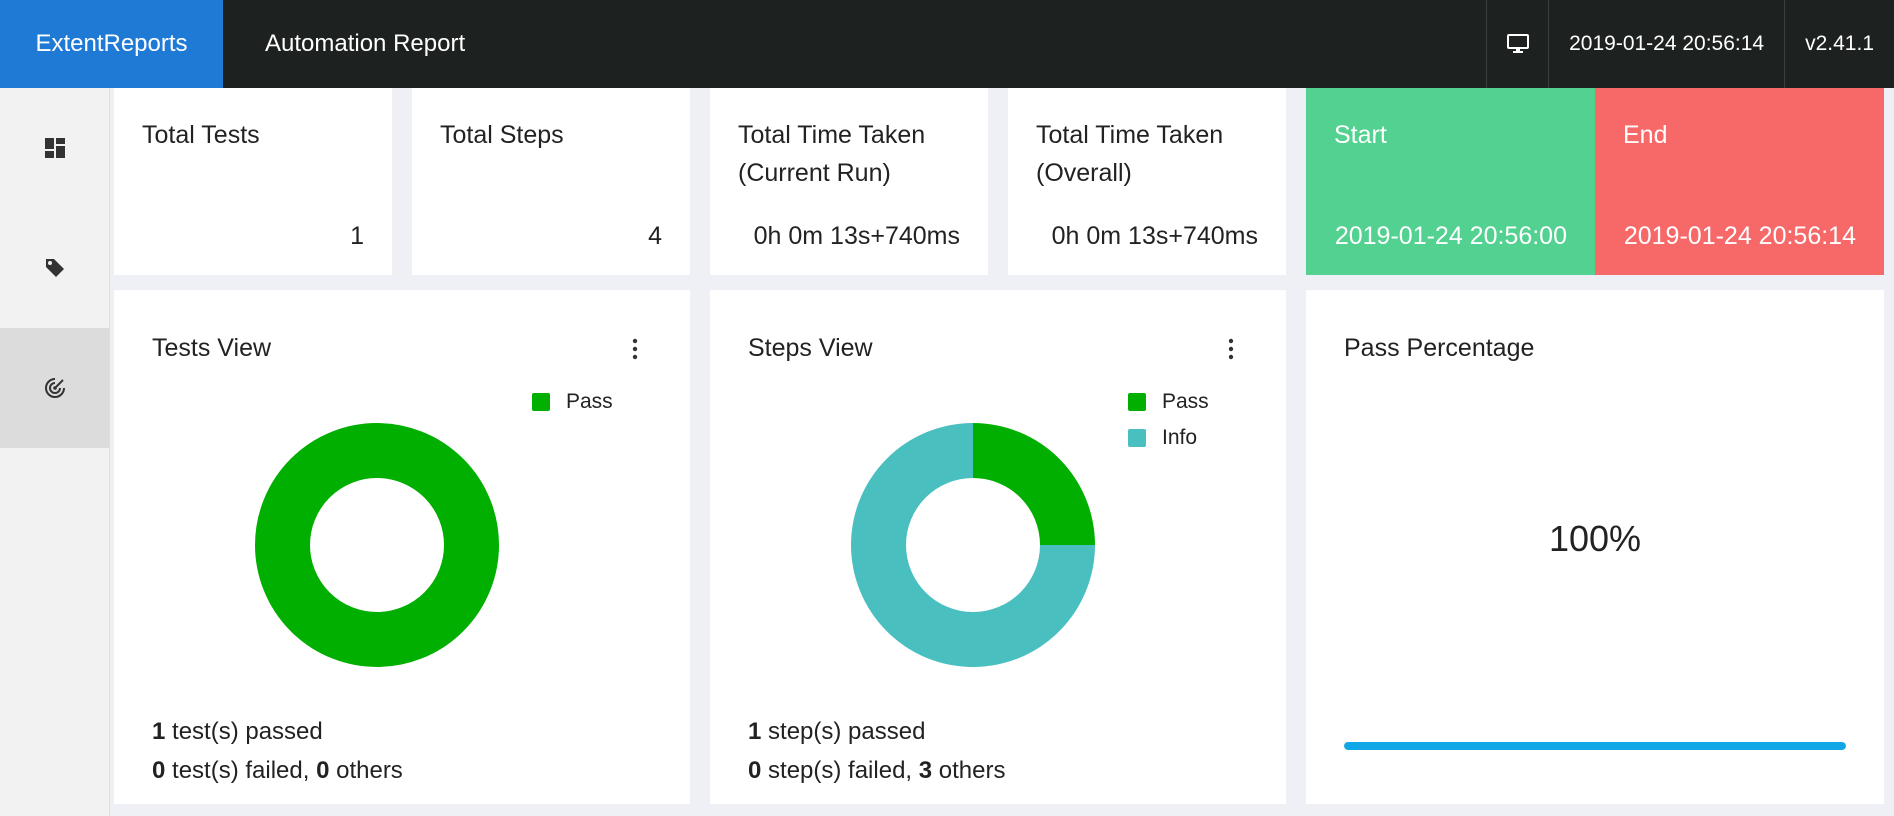  What do you see at coordinates (655, 236) in the screenshot?
I see `total-steps-value: 4` at bounding box center [655, 236].